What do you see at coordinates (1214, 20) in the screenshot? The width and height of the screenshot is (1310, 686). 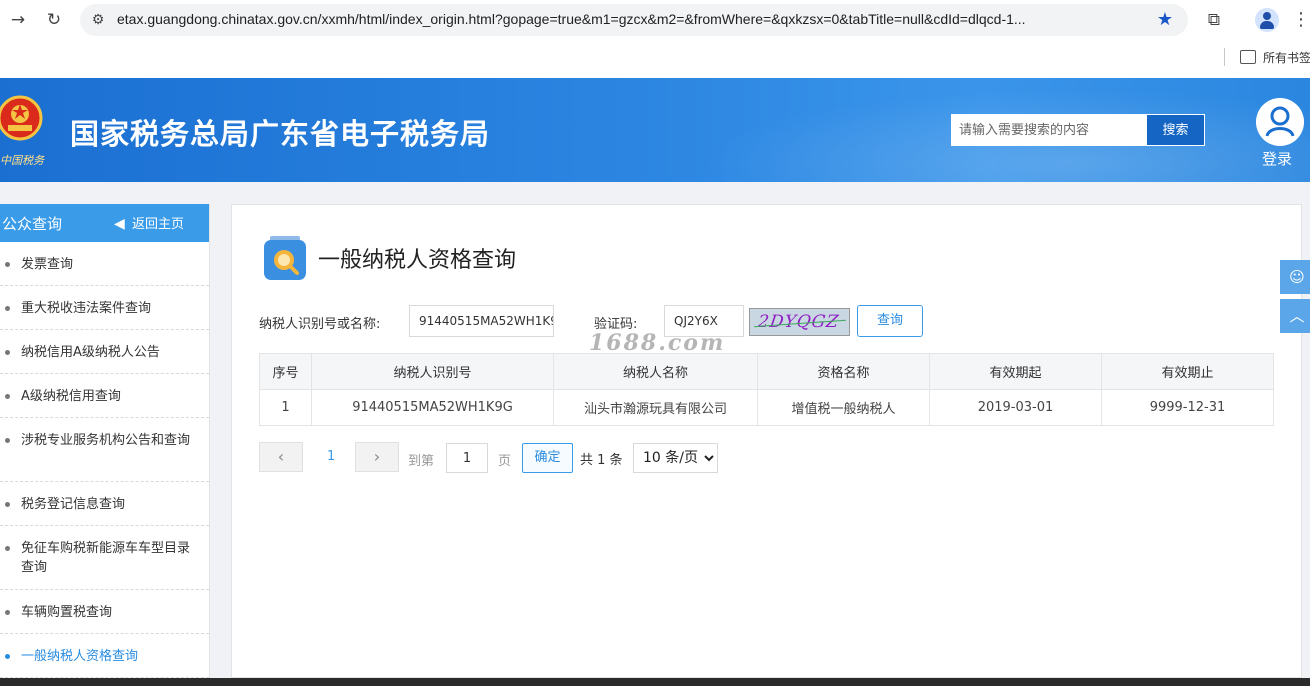 I see `puzzle-icon: ⧉` at bounding box center [1214, 20].